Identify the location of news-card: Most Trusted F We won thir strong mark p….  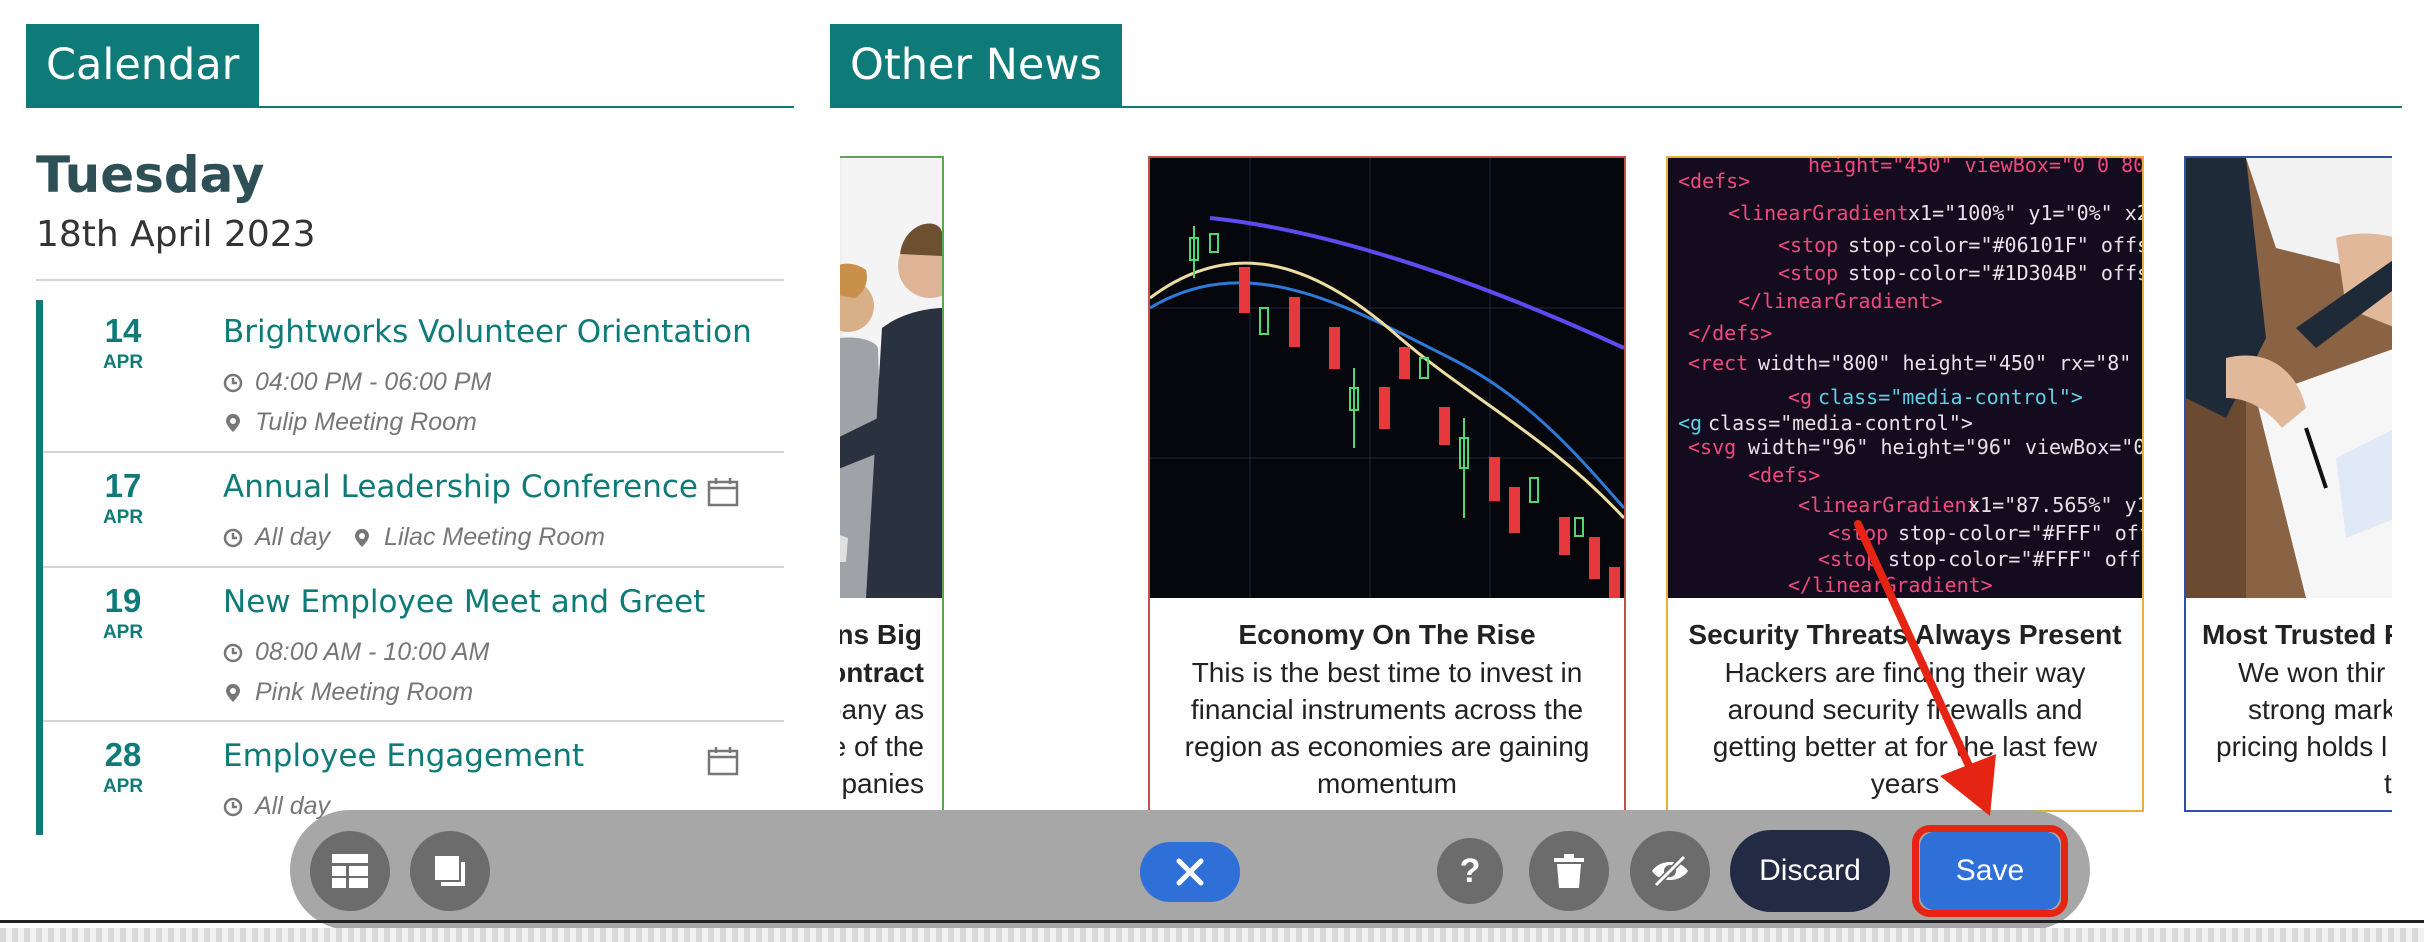
(2288, 484).